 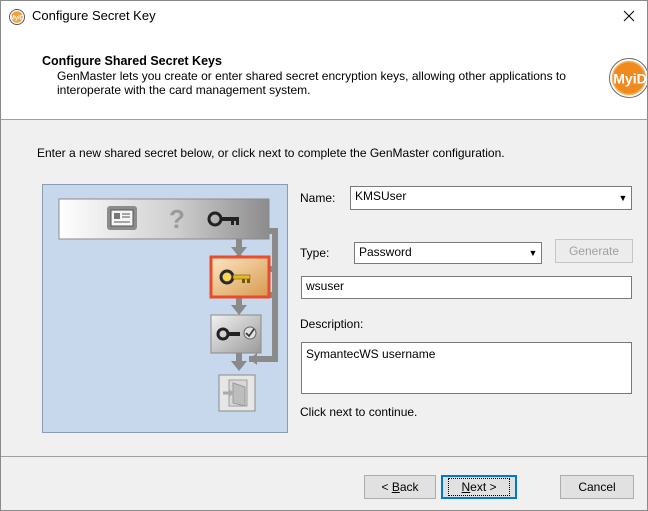 I want to click on next-accel: N, so click(x=466, y=487).